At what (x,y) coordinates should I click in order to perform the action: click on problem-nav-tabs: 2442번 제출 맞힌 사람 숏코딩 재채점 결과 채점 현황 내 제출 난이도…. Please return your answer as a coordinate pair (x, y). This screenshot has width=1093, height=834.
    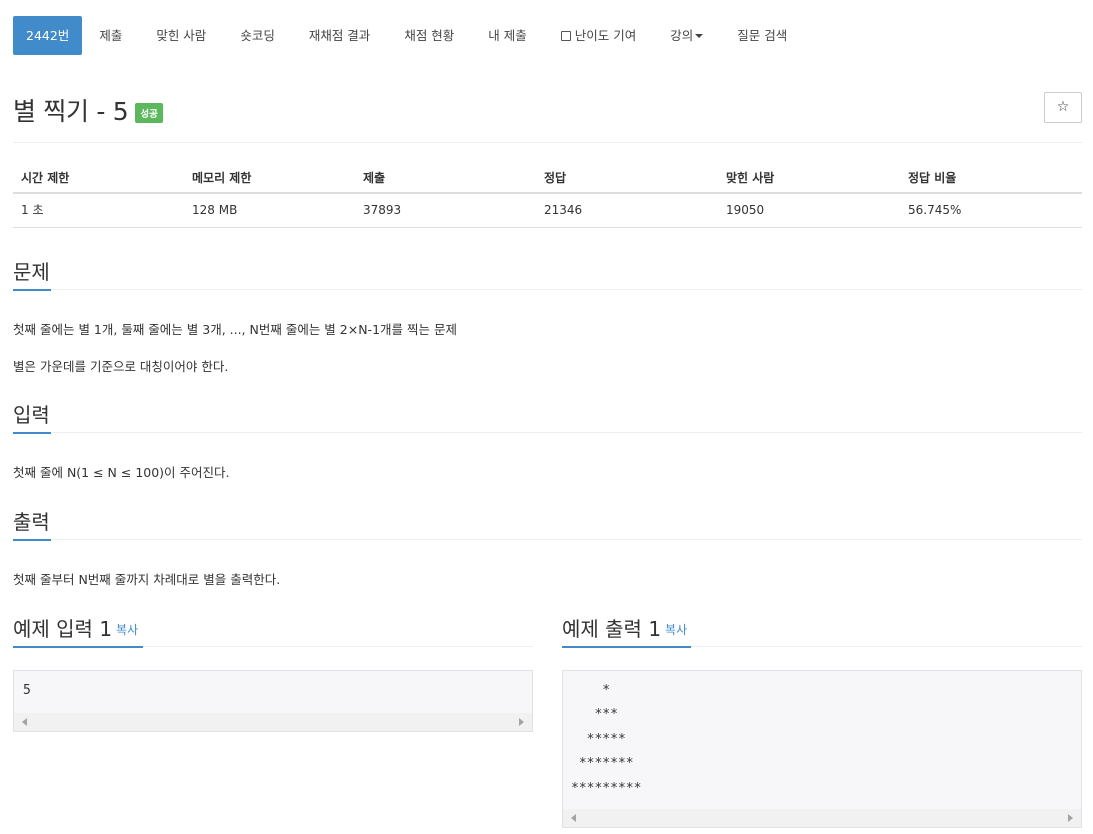
    Looking at the image, I should click on (408, 35).